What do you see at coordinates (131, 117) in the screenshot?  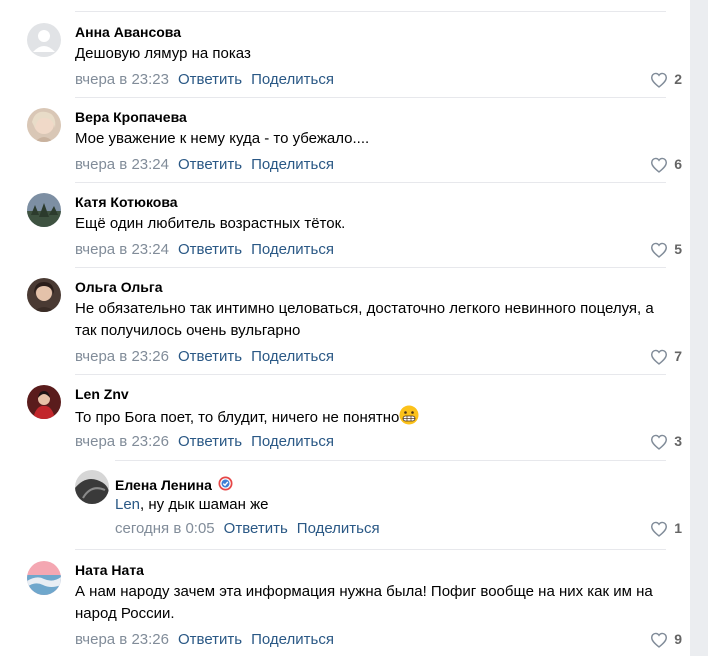 I see `author-name: Вера Кропачева` at bounding box center [131, 117].